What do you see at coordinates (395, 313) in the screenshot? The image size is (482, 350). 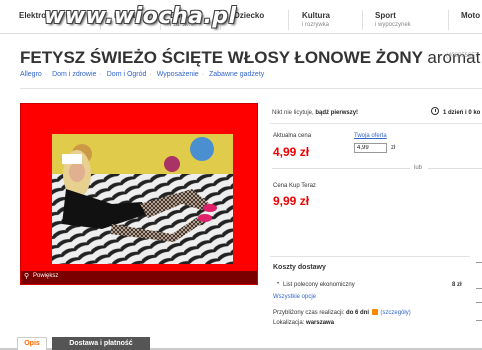 I see `details-link: (szczegóły)` at bounding box center [395, 313].